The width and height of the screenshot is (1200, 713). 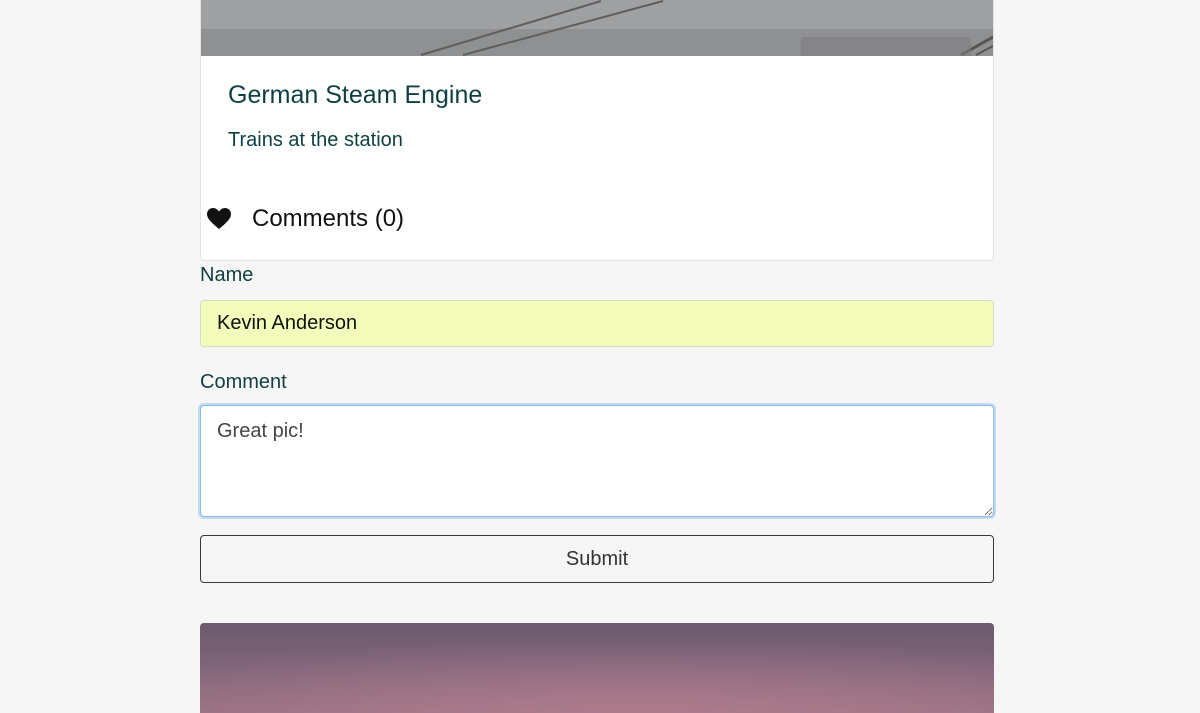 I want to click on post-subtitle: Trains at the station, so click(x=315, y=140).